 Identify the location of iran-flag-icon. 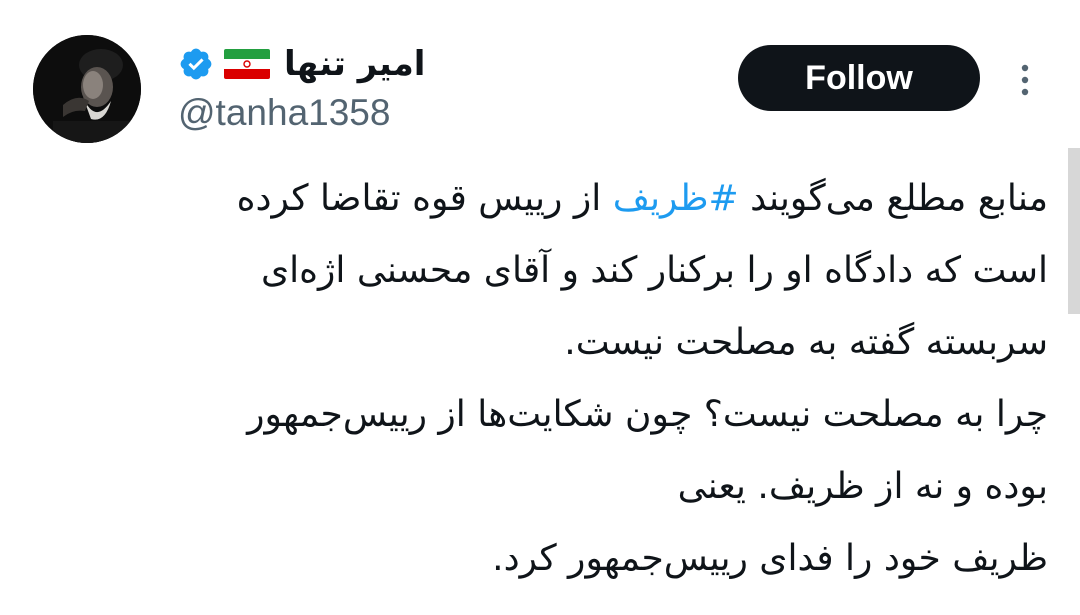
(247, 64).